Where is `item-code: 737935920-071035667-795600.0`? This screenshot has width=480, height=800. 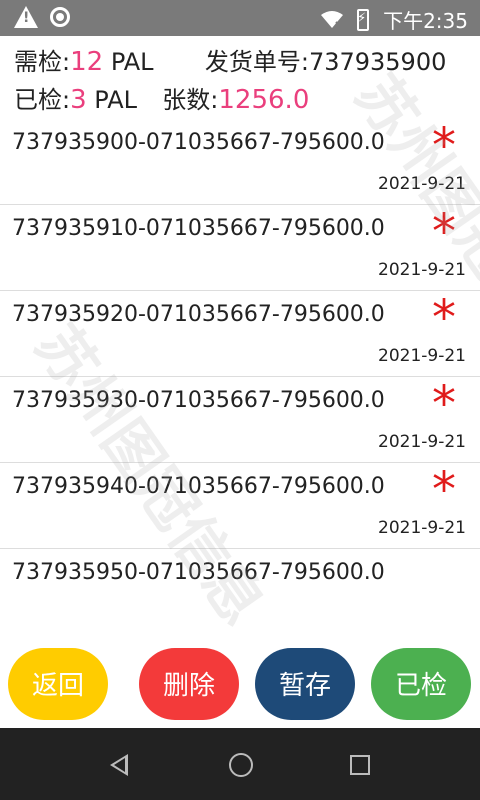
item-code: 737935920-071035667-795600.0 is located at coordinates (198, 314).